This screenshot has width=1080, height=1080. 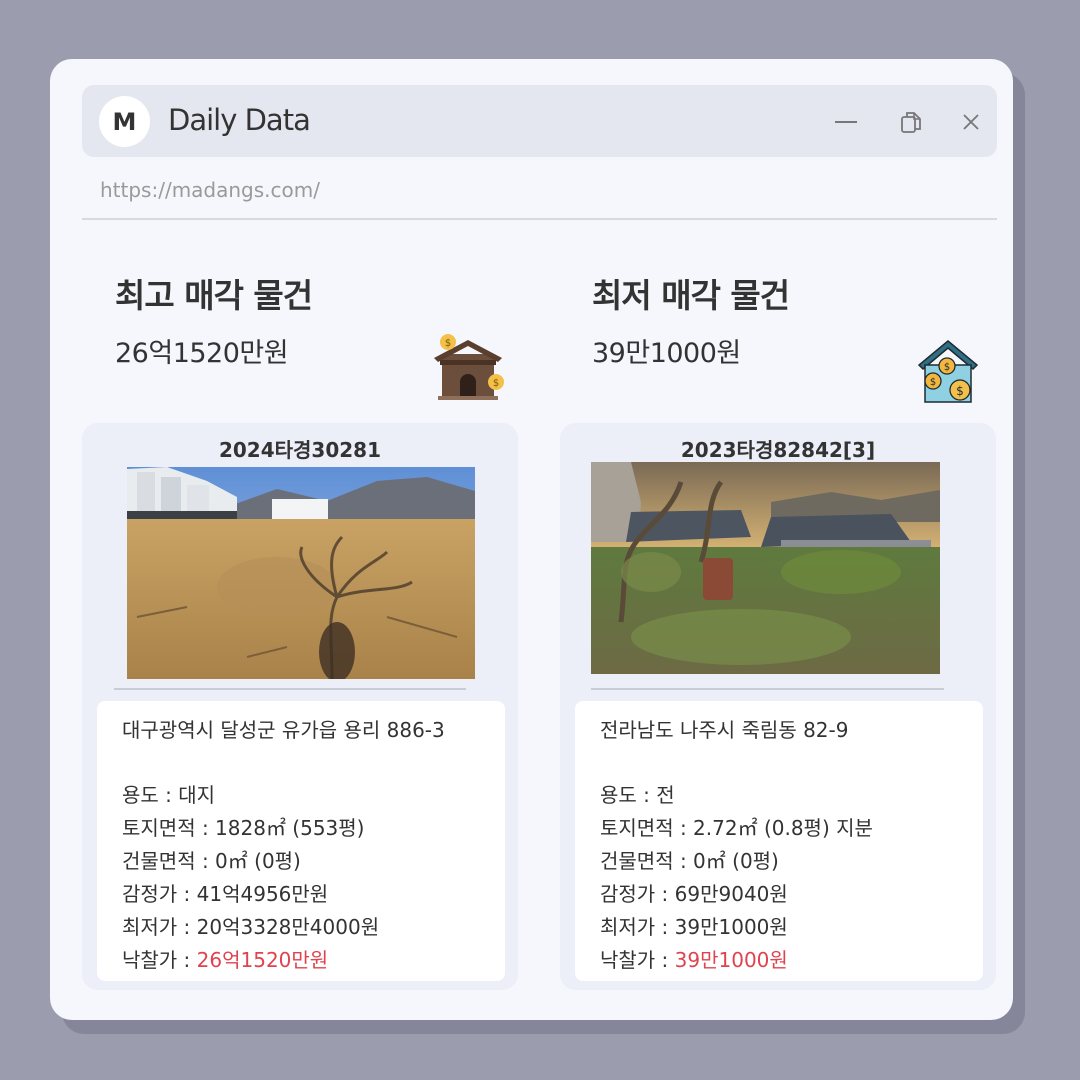 I want to click on house-money-icon: $ $, so click(x=469, y=367).